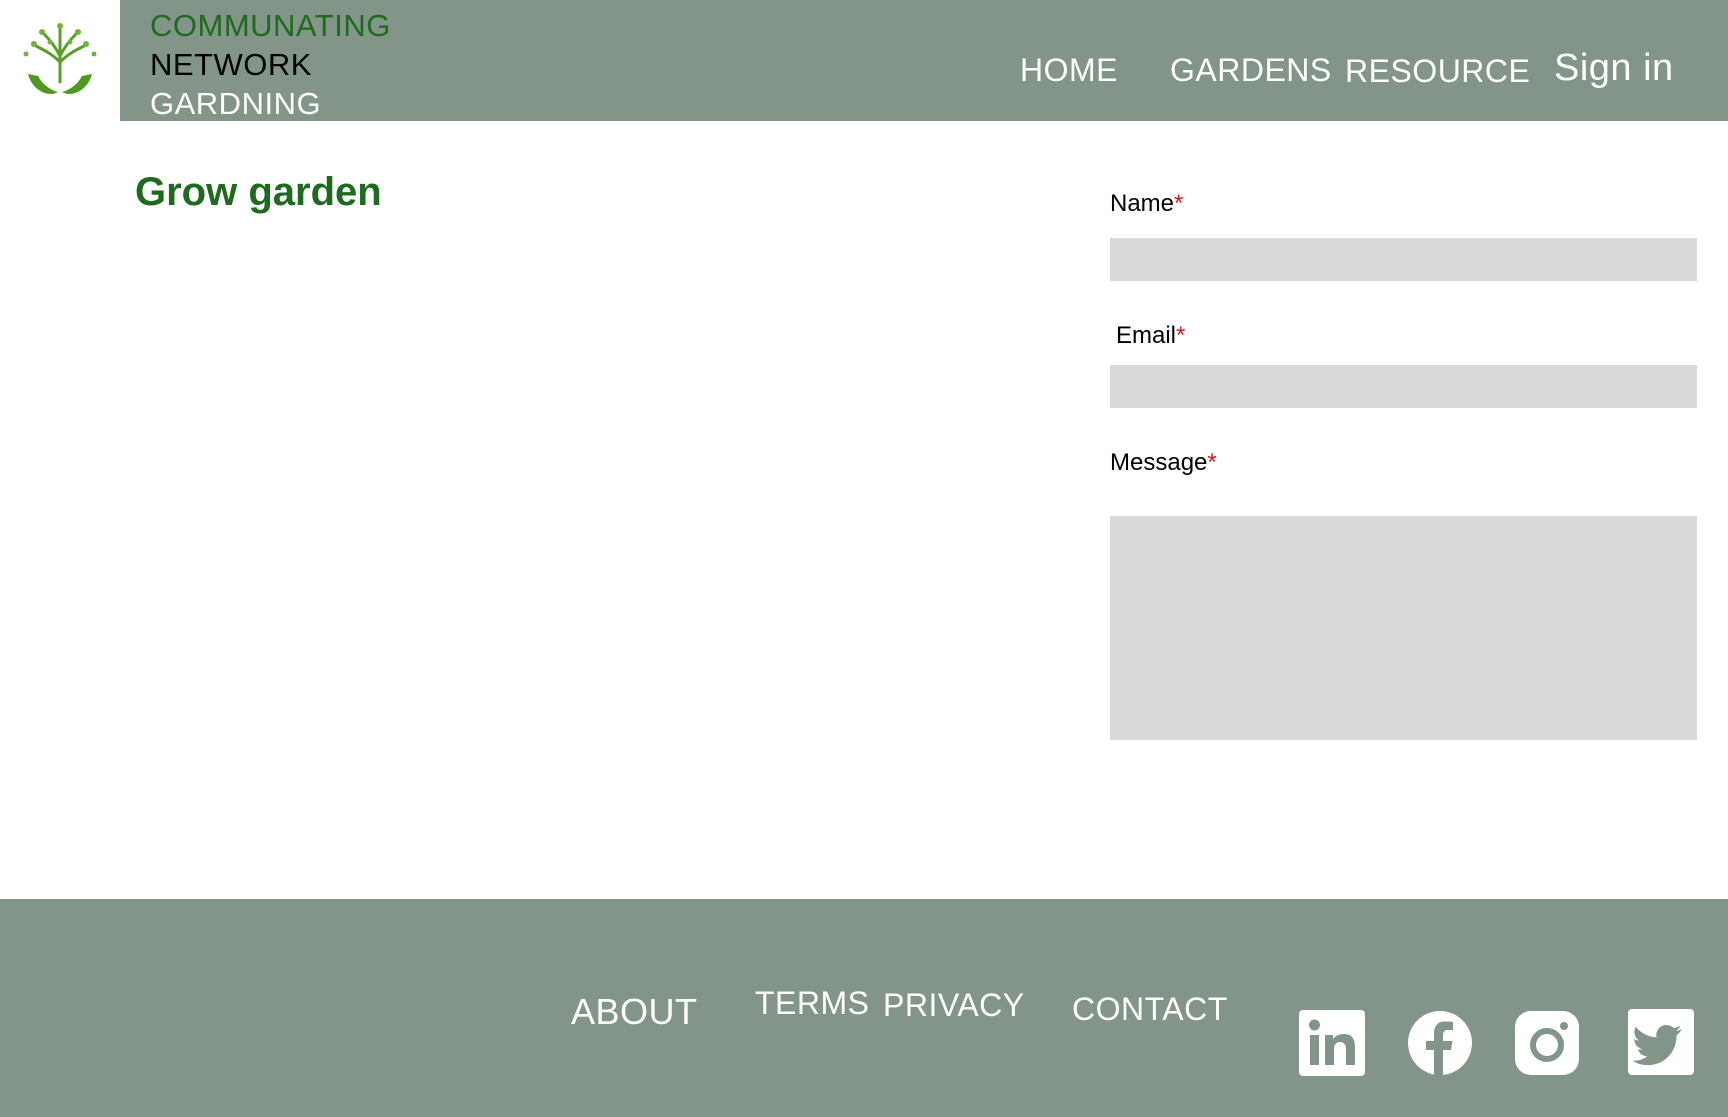  I want to click on message-label: Message*, so click(1163, 463).